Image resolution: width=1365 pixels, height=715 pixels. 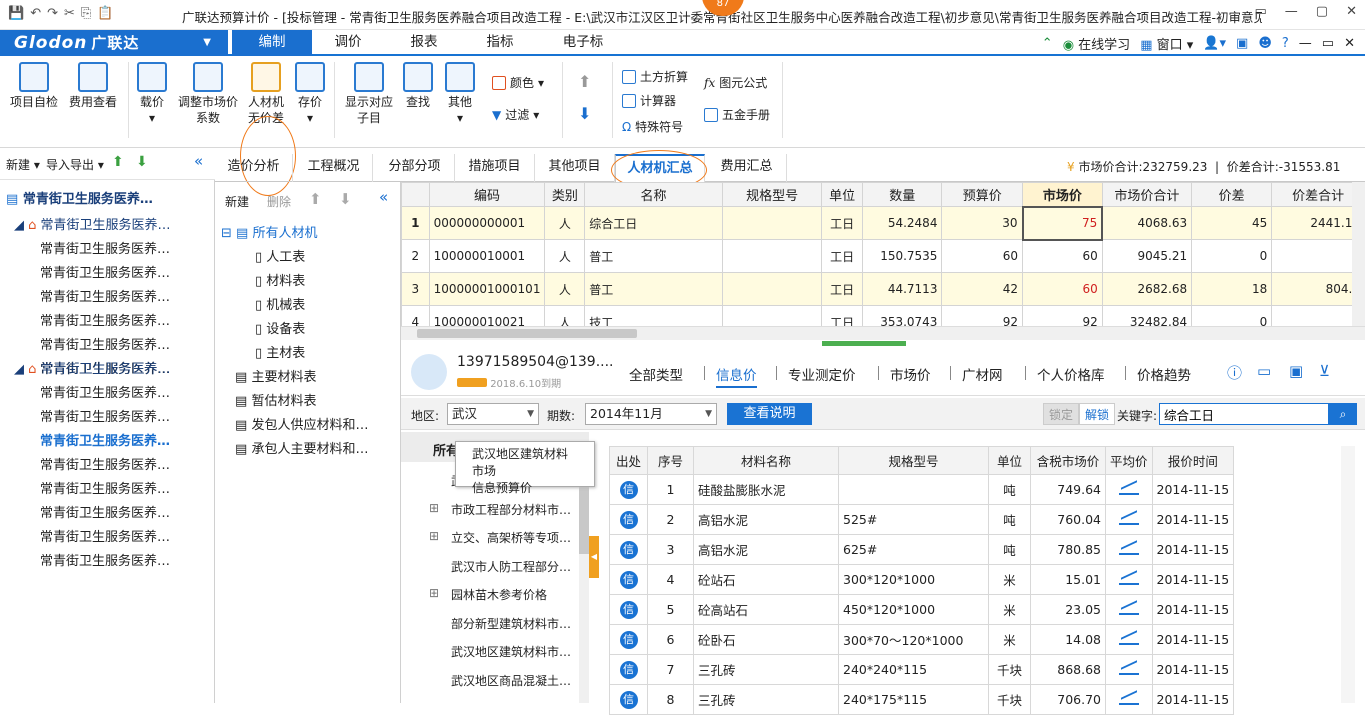 I want to click on source-item: ⊞ 园林苗木参考价格, so click(x=488, y=594).